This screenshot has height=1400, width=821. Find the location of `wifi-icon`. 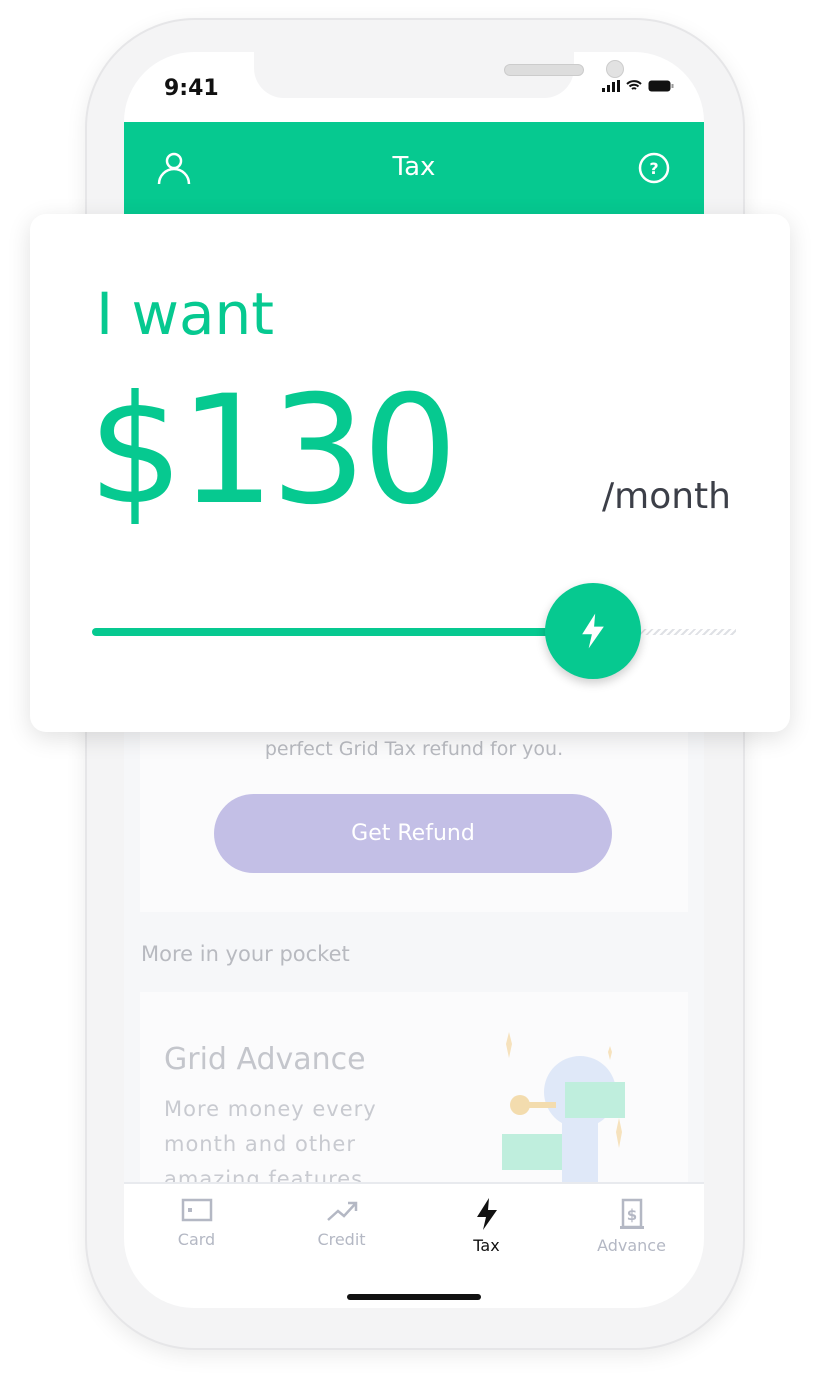

wifi-icon is located at coordinates (634, 85).